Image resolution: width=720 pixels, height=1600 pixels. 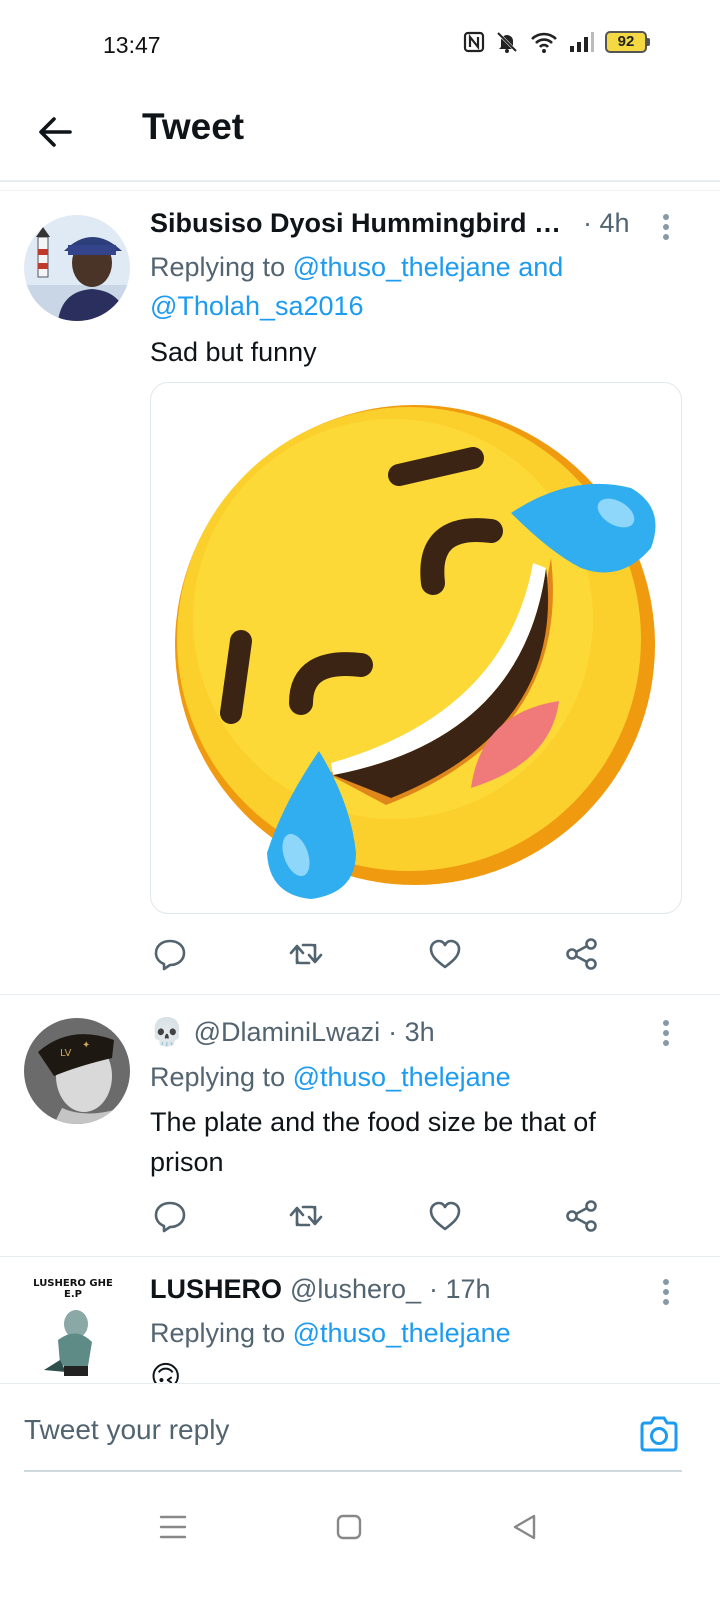 I want to click on system-nav-bar, so click(x=360, y=1541).